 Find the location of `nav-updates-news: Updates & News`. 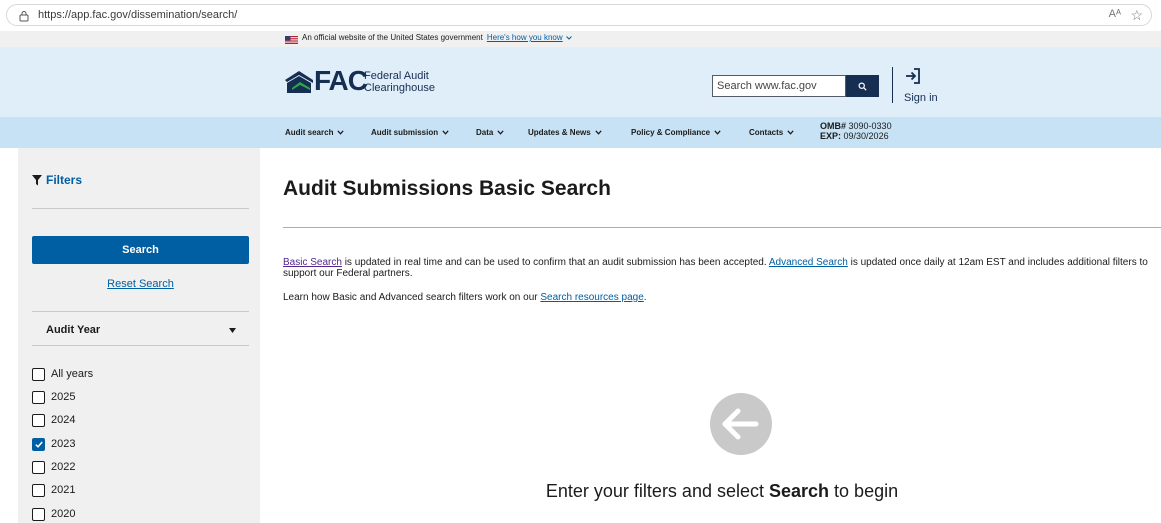

nav-updates-news: Updates & News is located at coordinates (565, 132).